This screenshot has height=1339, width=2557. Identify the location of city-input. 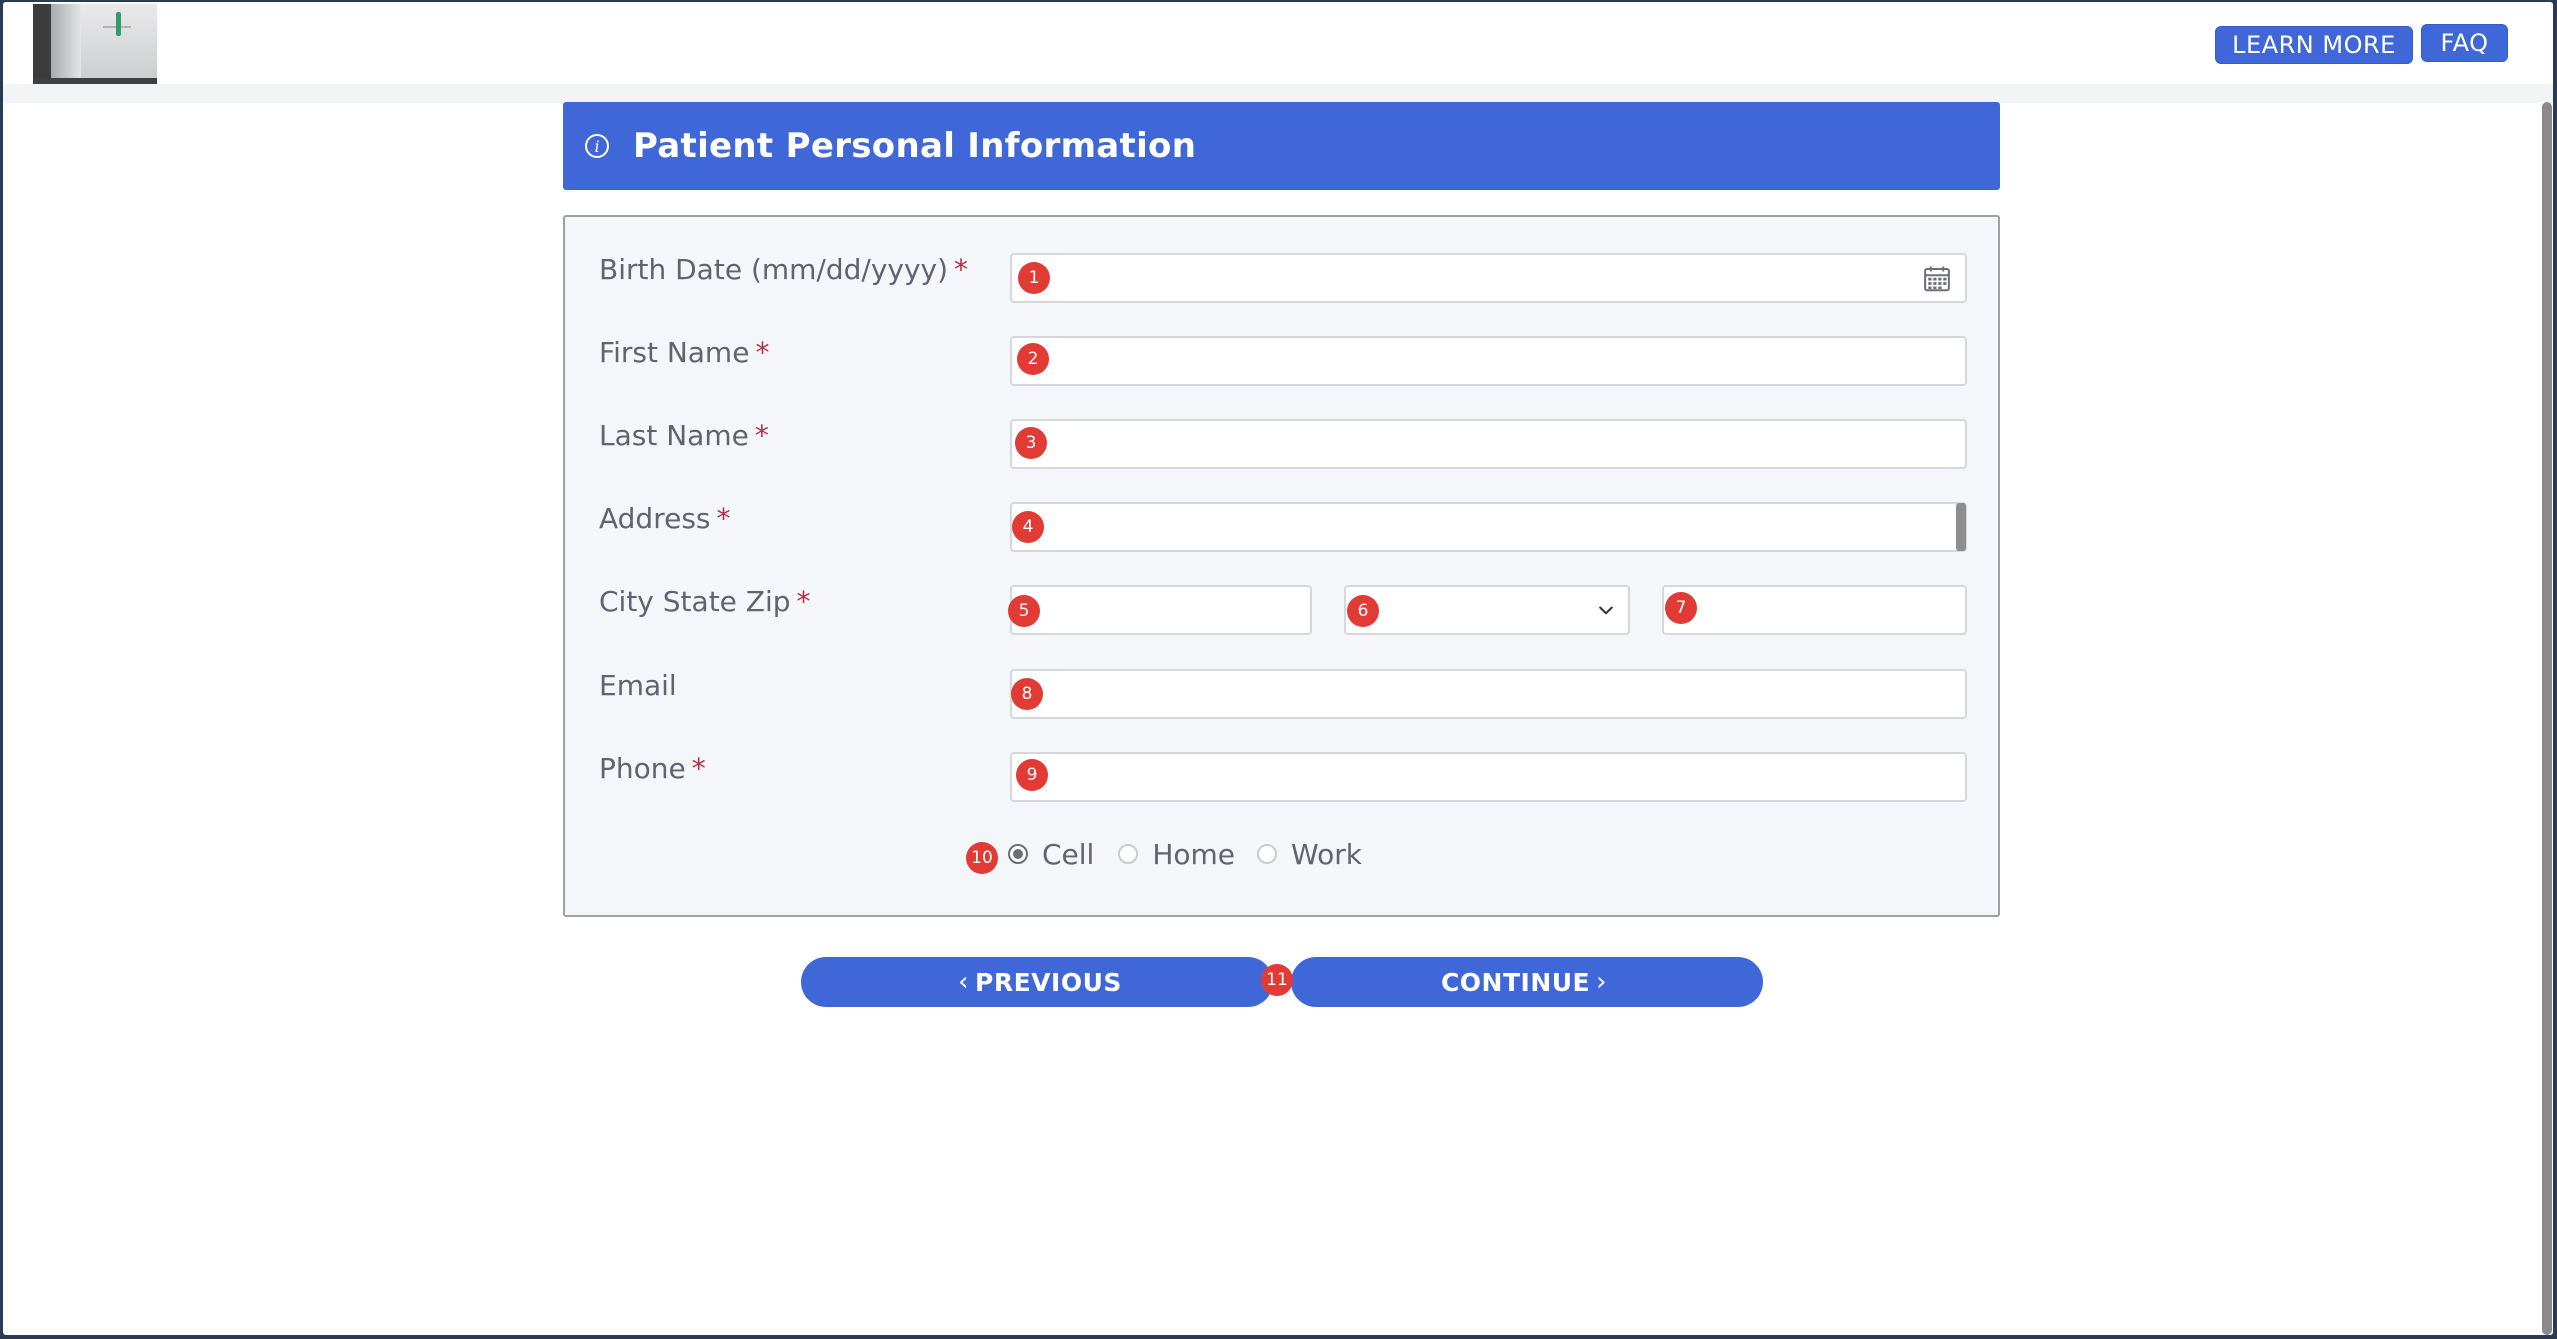
(1161, 610).